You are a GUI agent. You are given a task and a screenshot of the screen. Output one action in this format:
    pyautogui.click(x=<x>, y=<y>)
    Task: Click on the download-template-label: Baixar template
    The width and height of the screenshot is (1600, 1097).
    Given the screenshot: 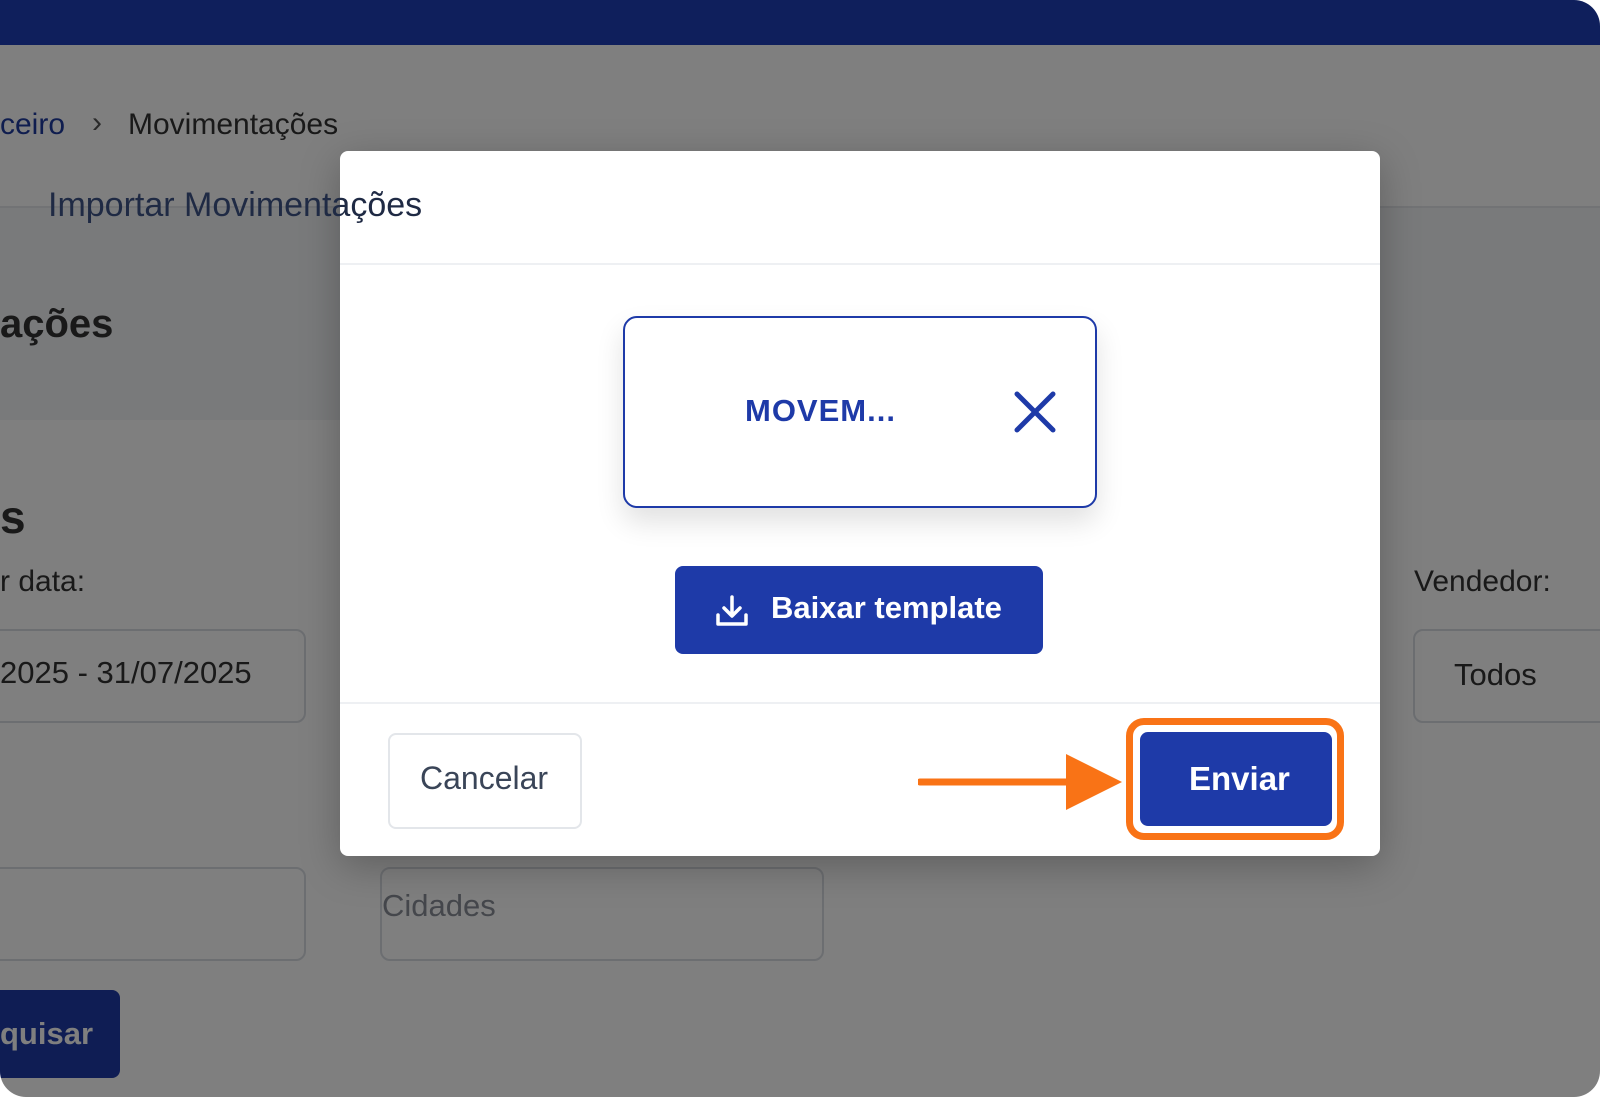 What is the action you would take?
    pyautogui.click(x=886, y=607)
    